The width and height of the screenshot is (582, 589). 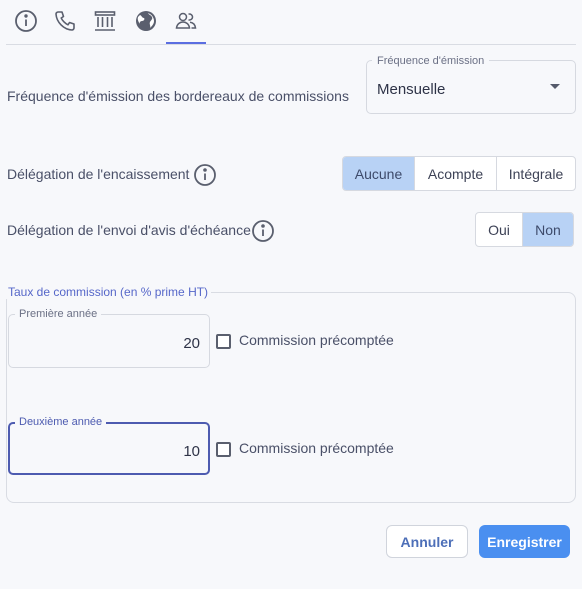 I want to click on save-button: Enregistrer, so click(x=524, y=541).